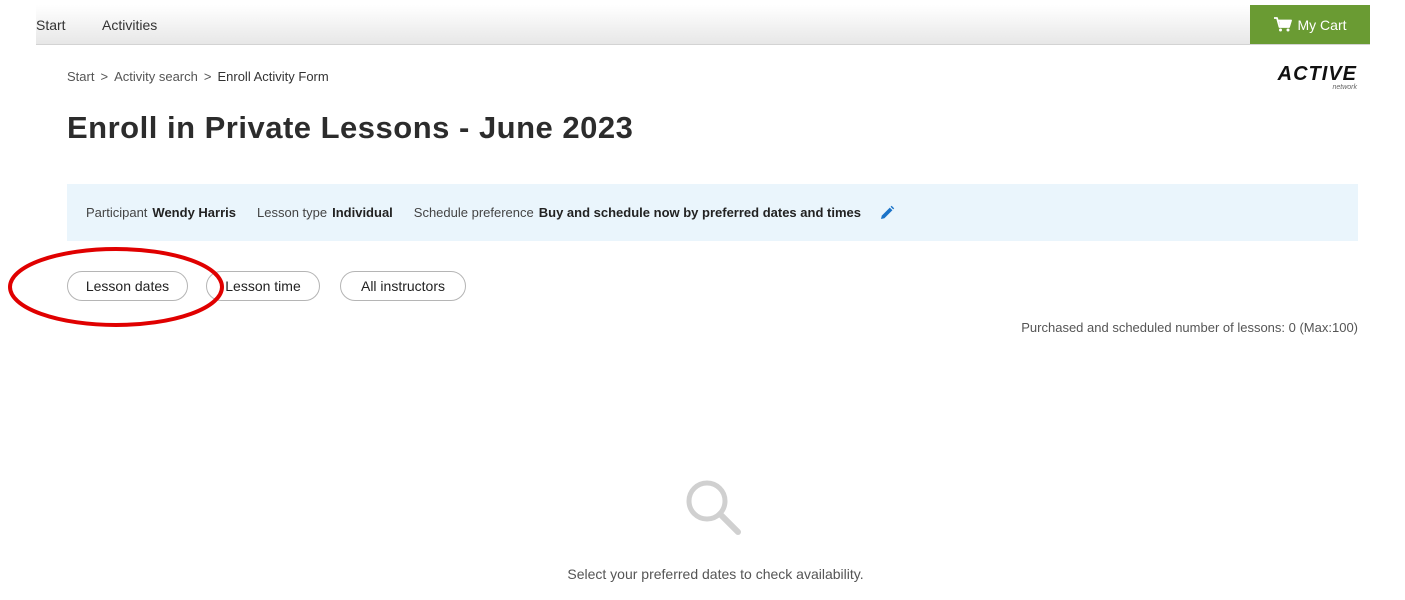  What do you see at coordinates (273, 76) in the screenshot?
I see `breadcrumb-enroll-form: Enroll Activity Form` at bounding box center [273, 76].